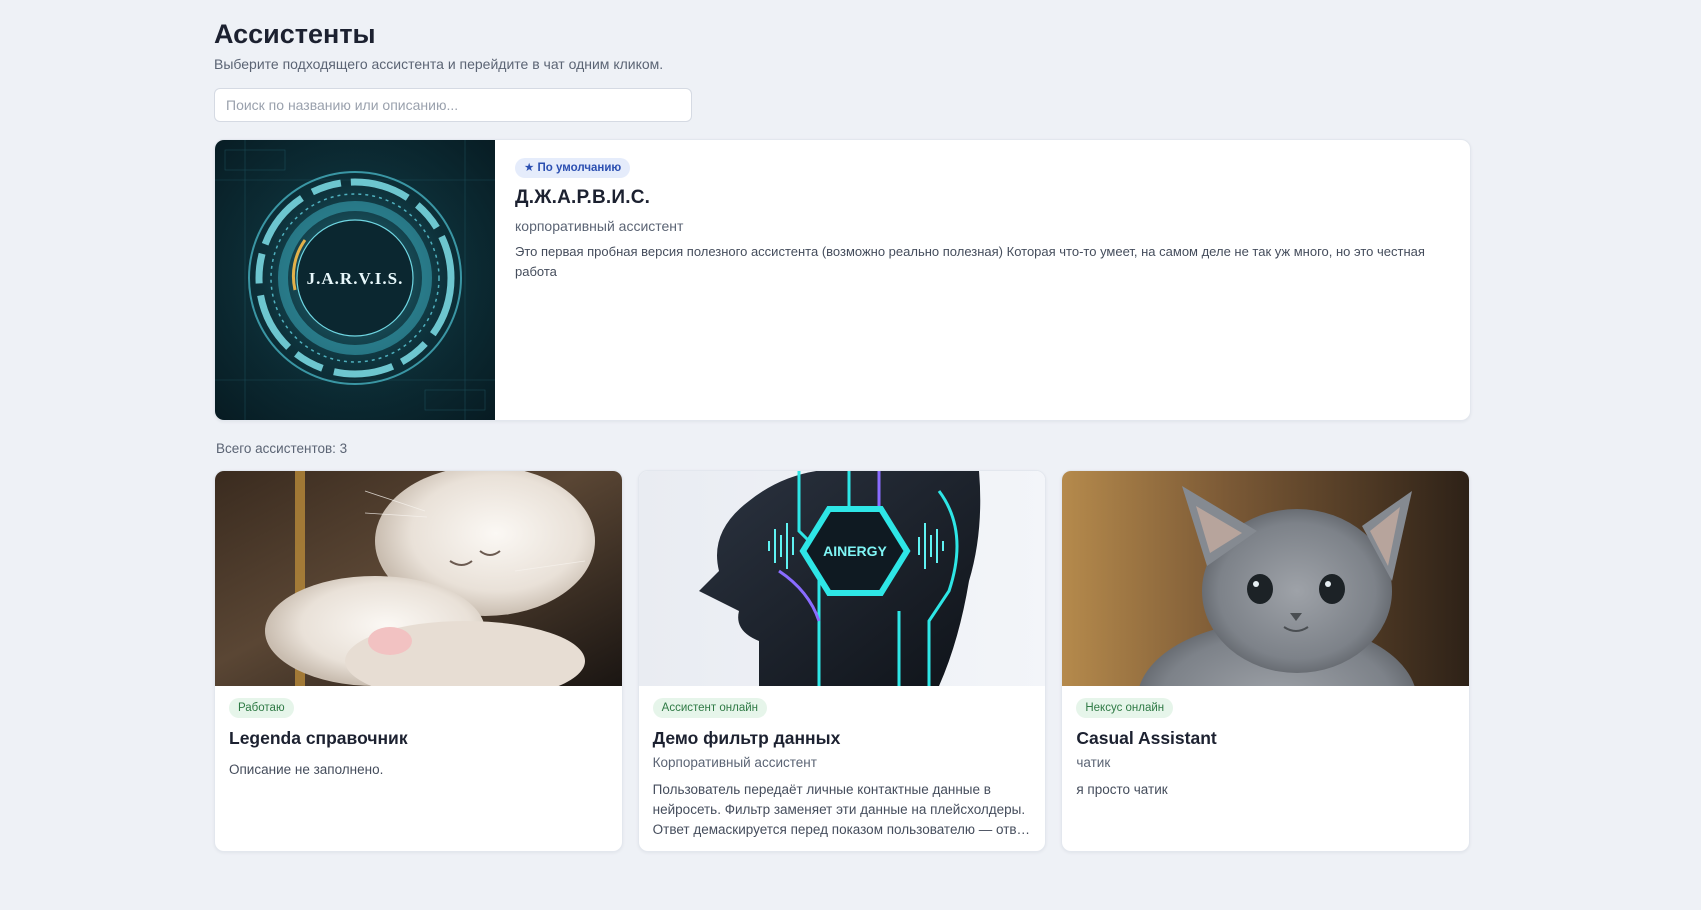 This screenshot has width=1701, height=910. What do you see at coordinates (1093, 762) in the screenshot?
I see `assistant-role: чатик` at bounding box center [1093, 762].